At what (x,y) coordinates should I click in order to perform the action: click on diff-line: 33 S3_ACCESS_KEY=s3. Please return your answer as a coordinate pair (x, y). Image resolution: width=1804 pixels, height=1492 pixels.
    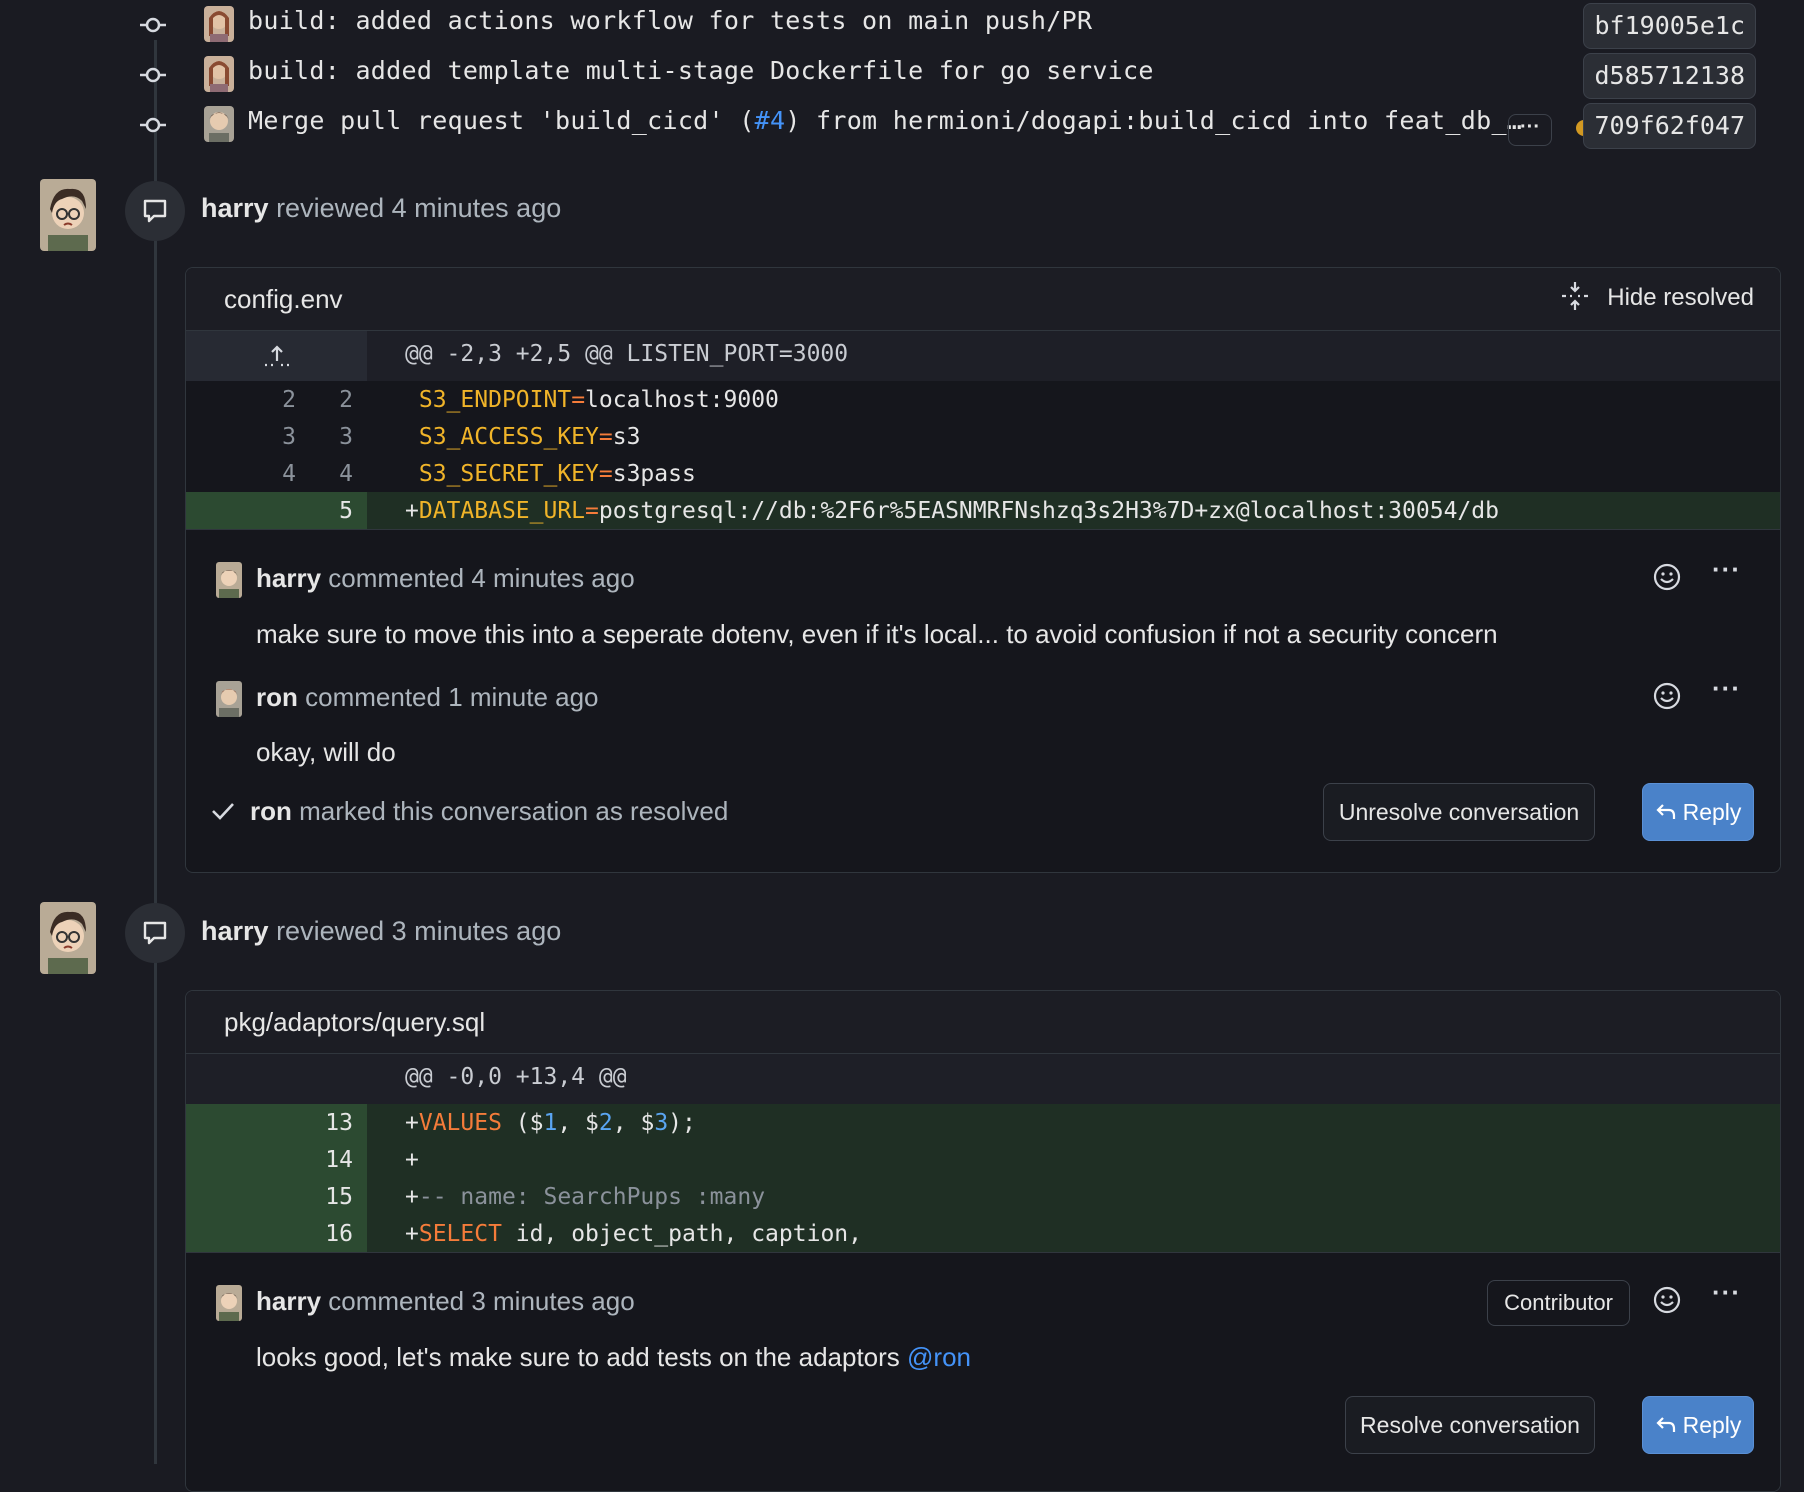
    Looking at the image, I should click on (983, 436).